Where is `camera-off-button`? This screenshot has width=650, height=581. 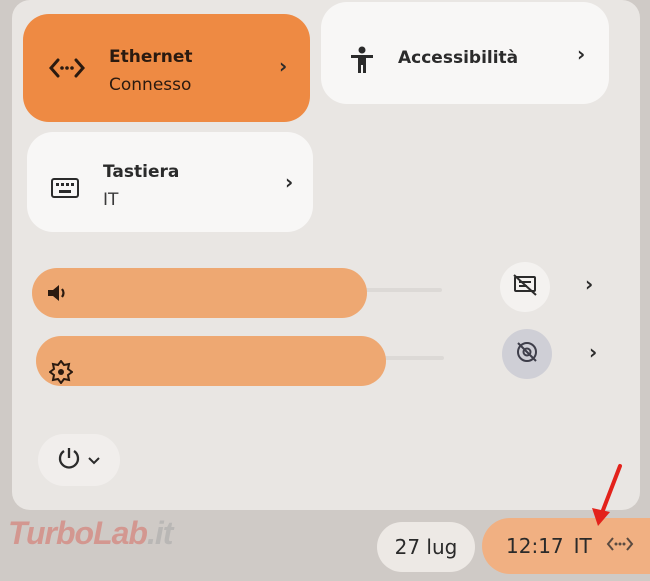 camera-off-button is located at coordinates (527, 354).